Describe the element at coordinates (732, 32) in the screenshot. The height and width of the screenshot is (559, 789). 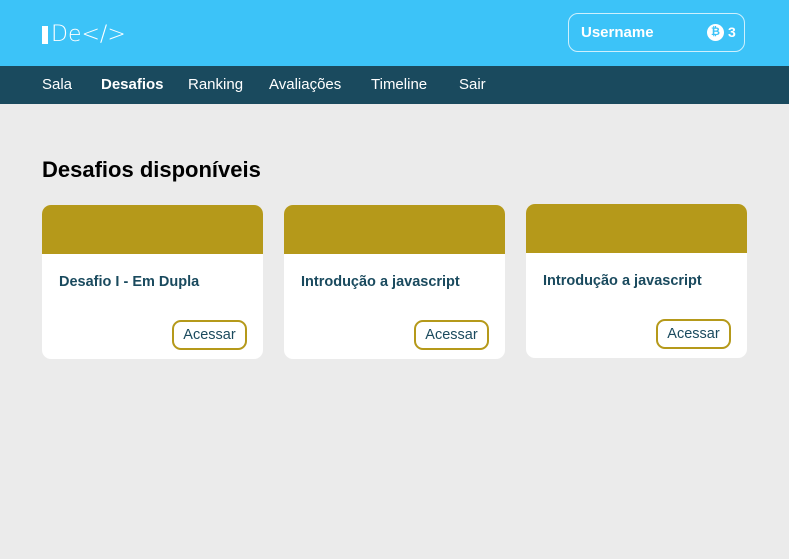
I see `coin-count: 3` at that location.